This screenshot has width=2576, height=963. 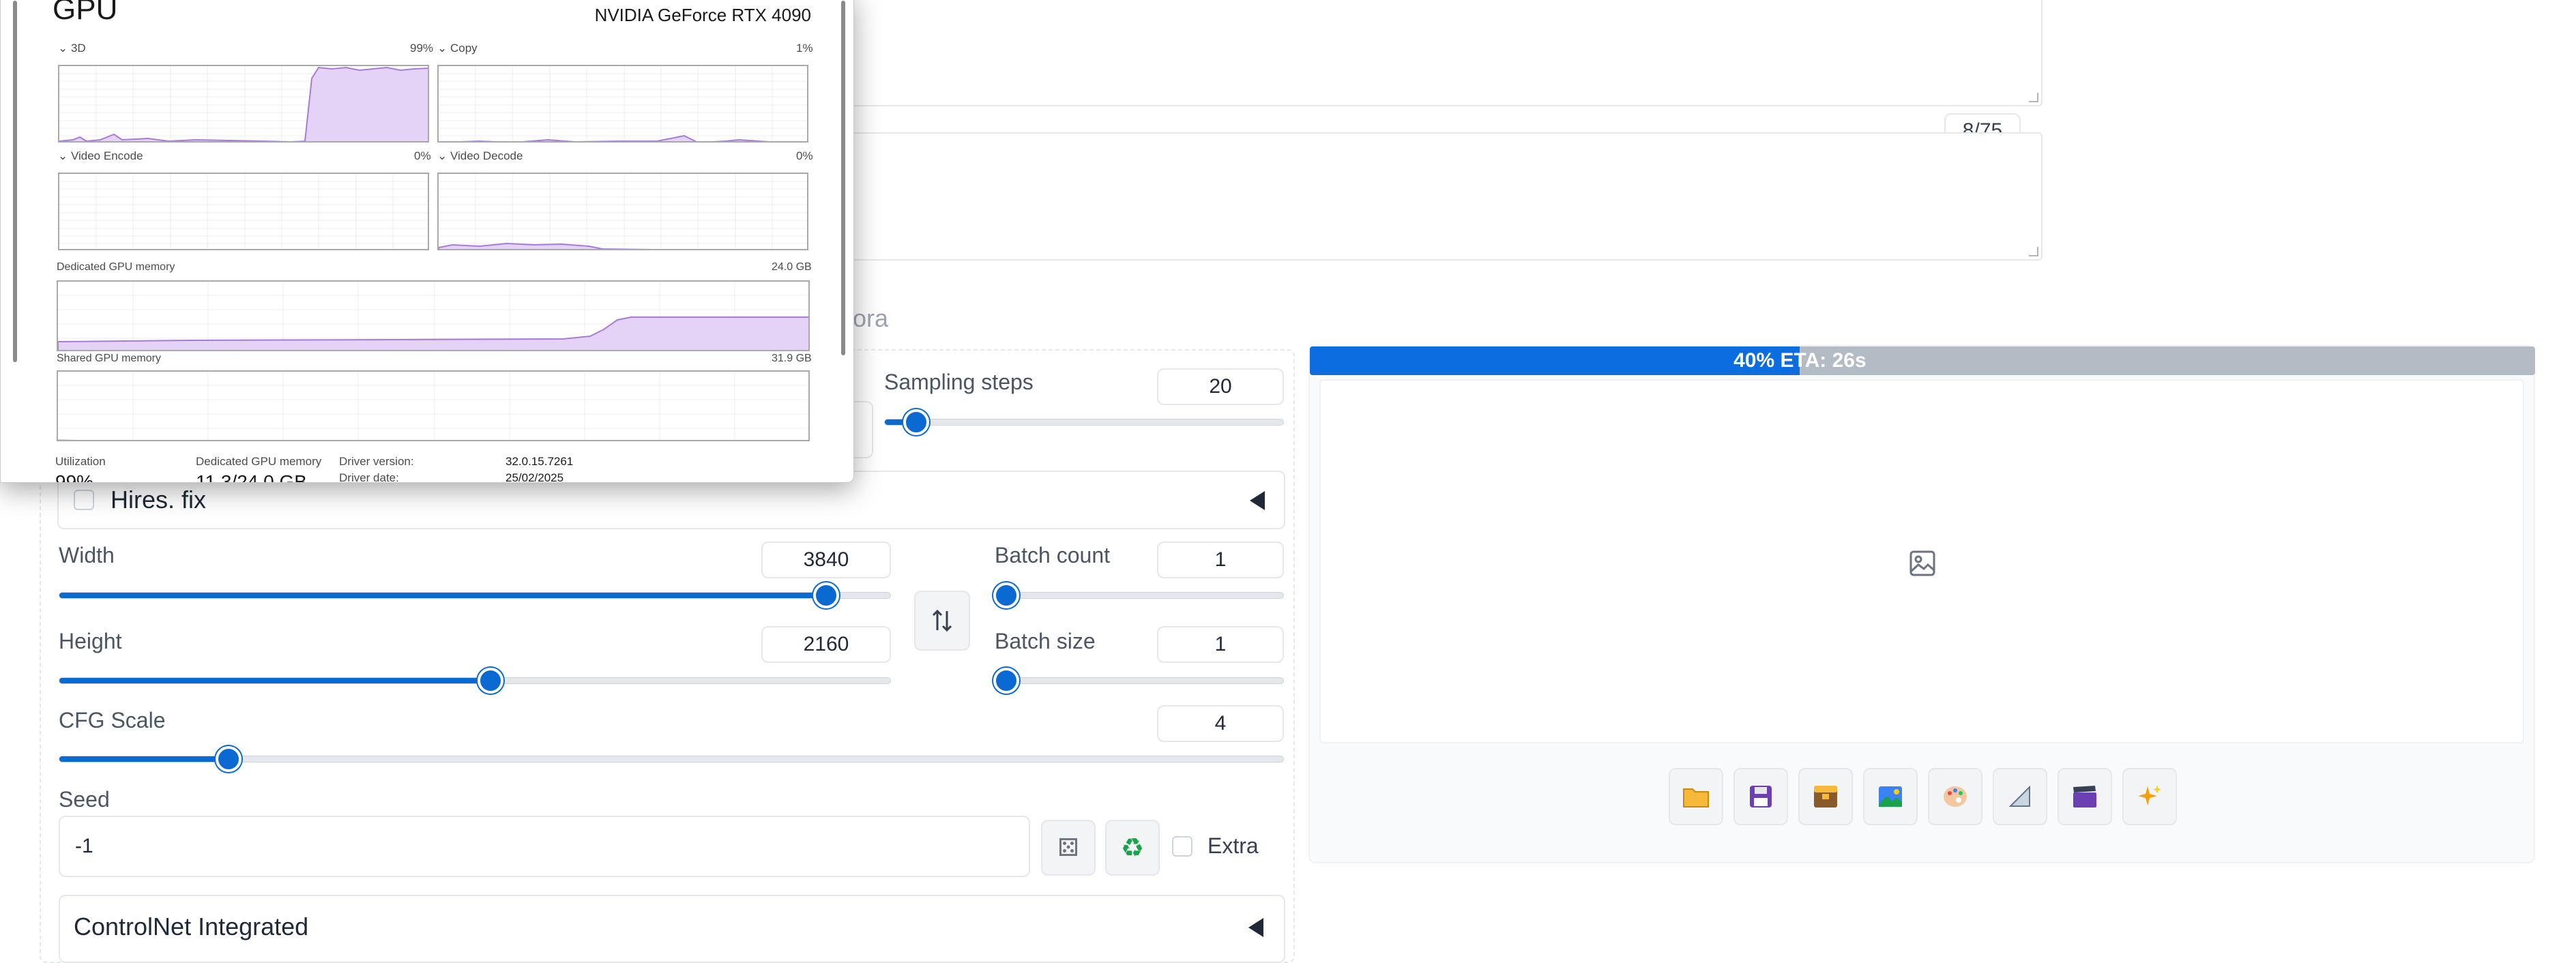 I want to click on dedicated-memory-label: Dedicated GPU memory, so click(x=116, y=267).